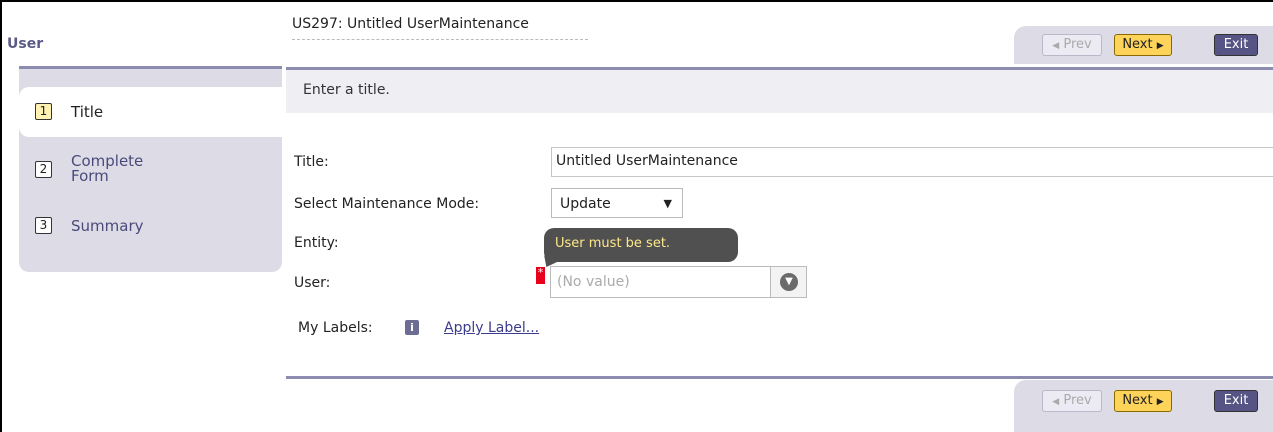  Describe the element at coordinates (540, 275) in the screenshot. I see `required-marker: *` at that location.